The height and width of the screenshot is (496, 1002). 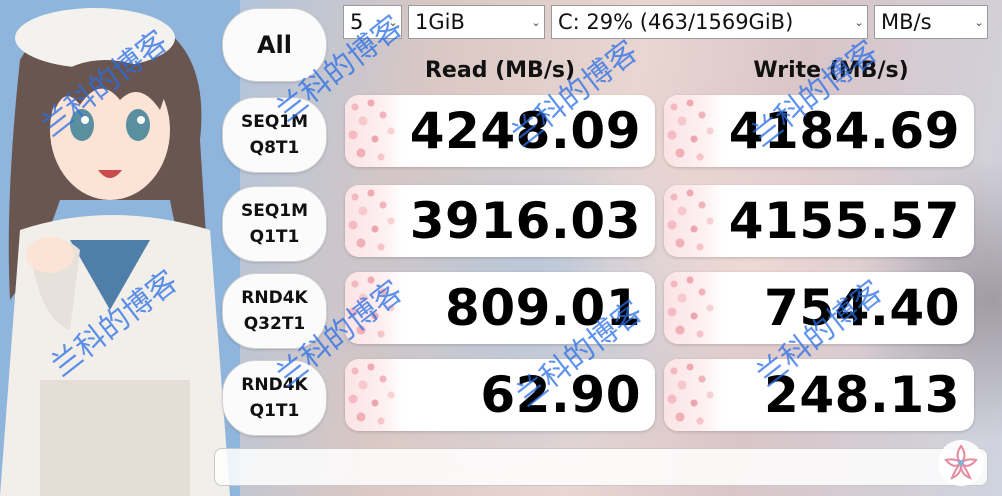 I want to click on write-value: 248.13, so click(x=862, y=395).